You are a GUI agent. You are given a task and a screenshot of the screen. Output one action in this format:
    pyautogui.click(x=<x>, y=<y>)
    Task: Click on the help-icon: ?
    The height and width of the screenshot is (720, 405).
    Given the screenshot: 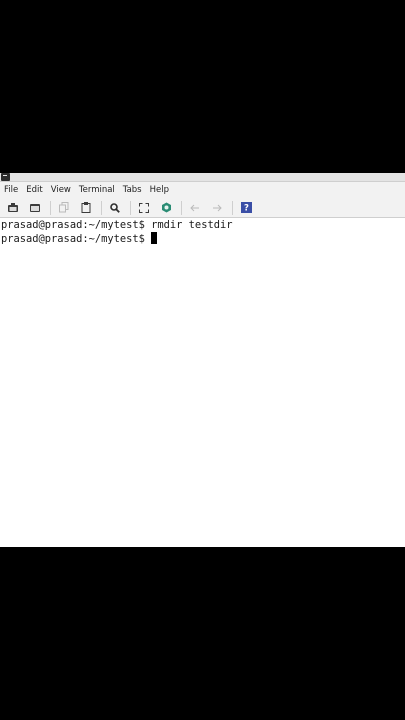 What is the action you would take?
    pyautogui.click(x=246, y=207)
    